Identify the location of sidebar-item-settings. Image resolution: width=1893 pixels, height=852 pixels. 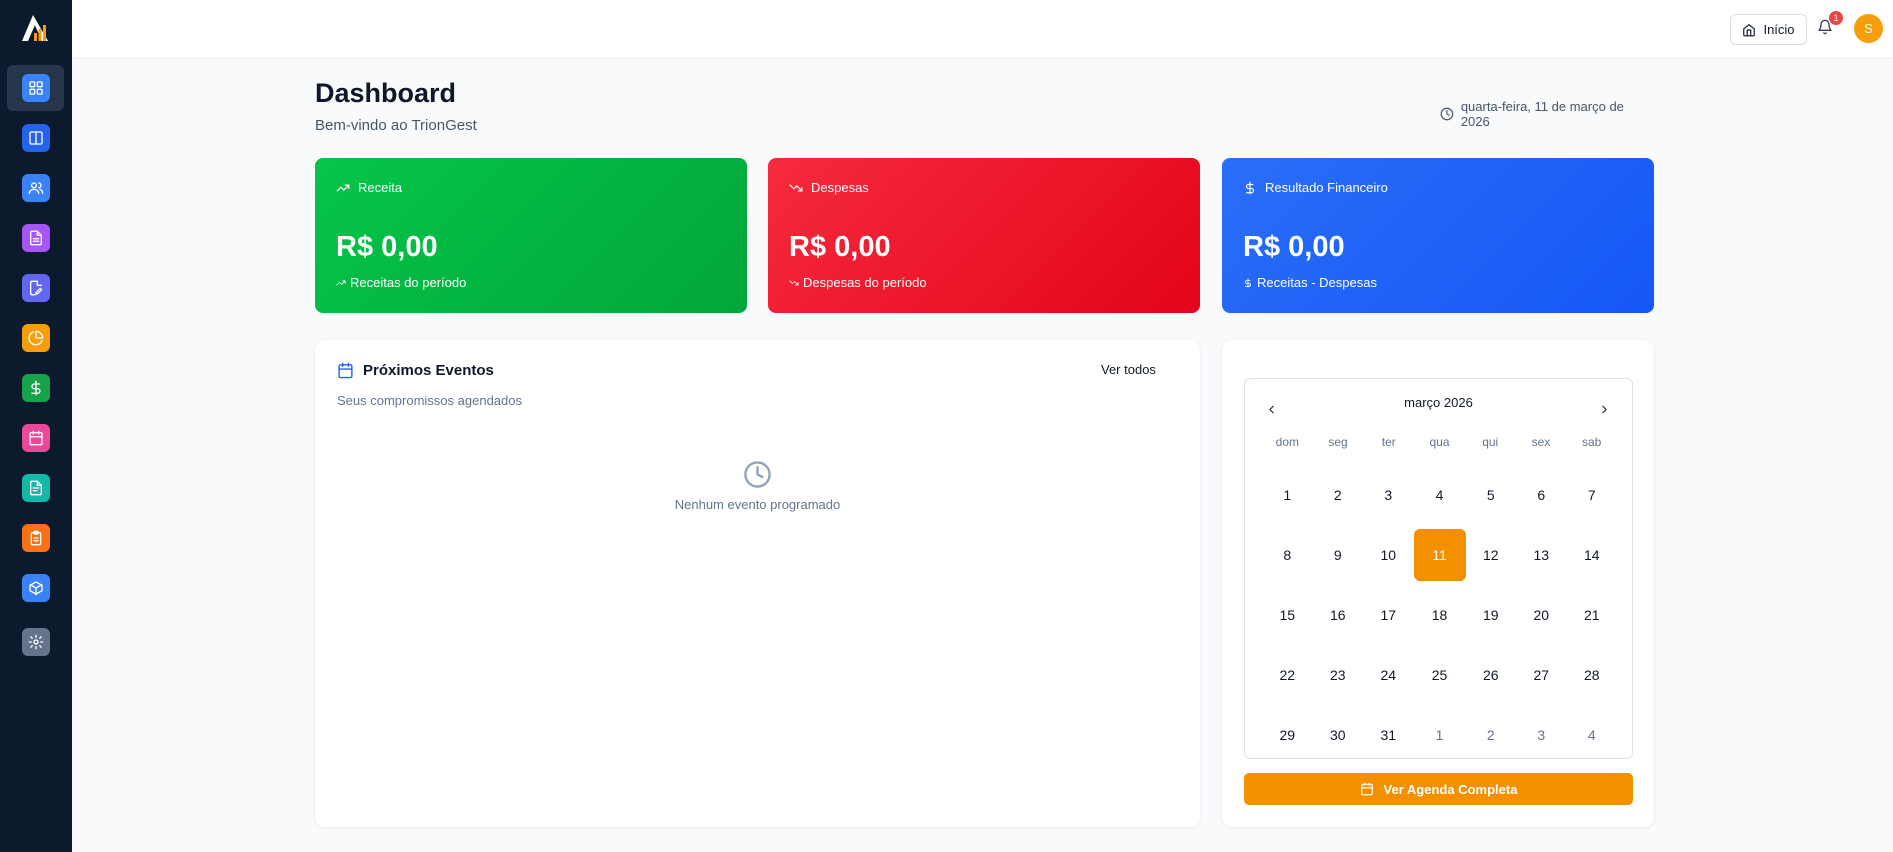
(35, 642).